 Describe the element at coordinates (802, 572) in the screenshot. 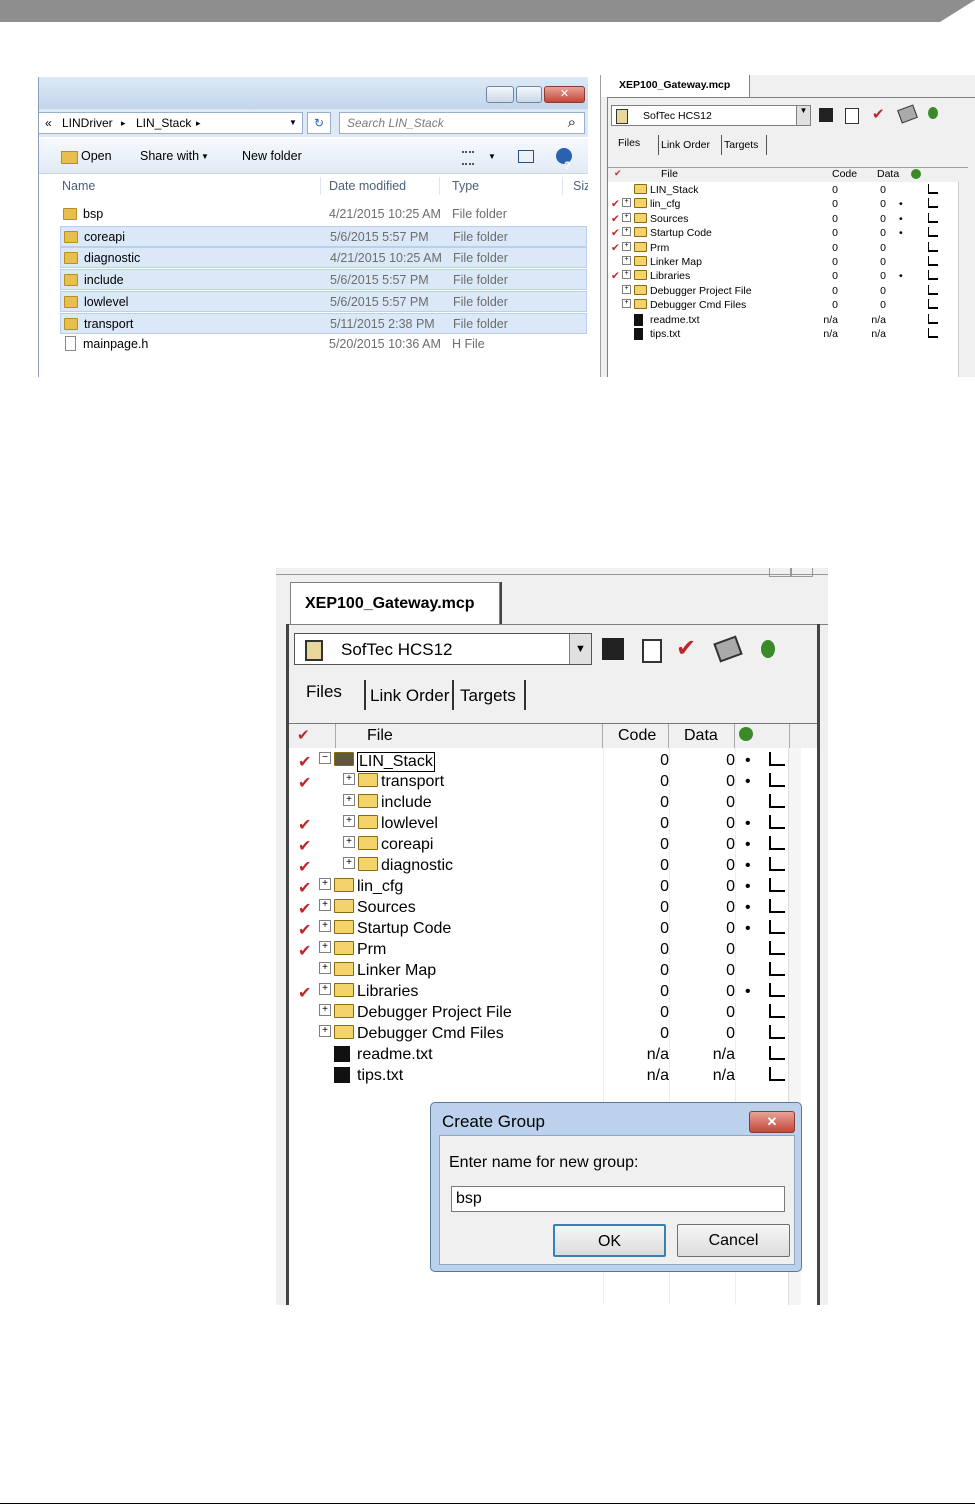

I see `close-panel-button` at that location.